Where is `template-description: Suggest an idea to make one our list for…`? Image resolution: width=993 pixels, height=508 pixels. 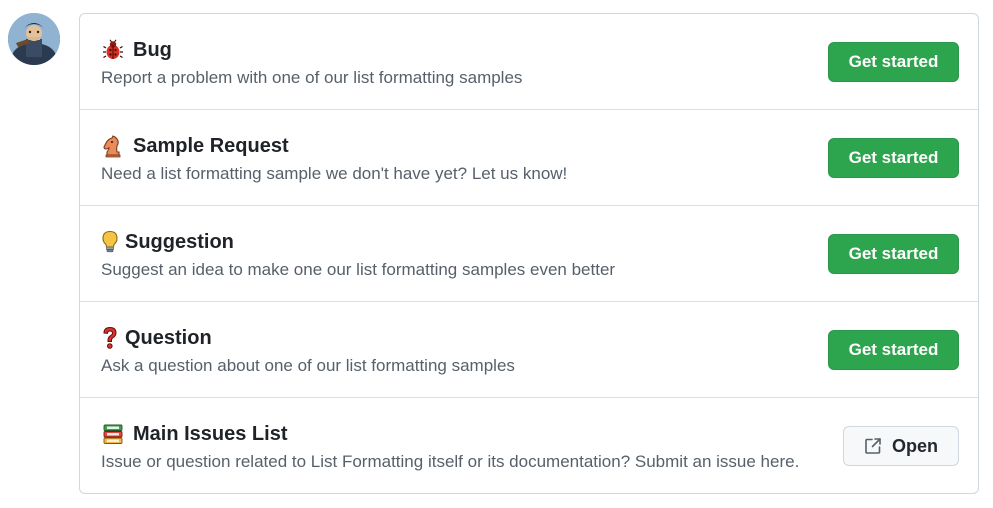
template-description: Suggest an idea to make one our list for… is located at coordinates (358, 269).